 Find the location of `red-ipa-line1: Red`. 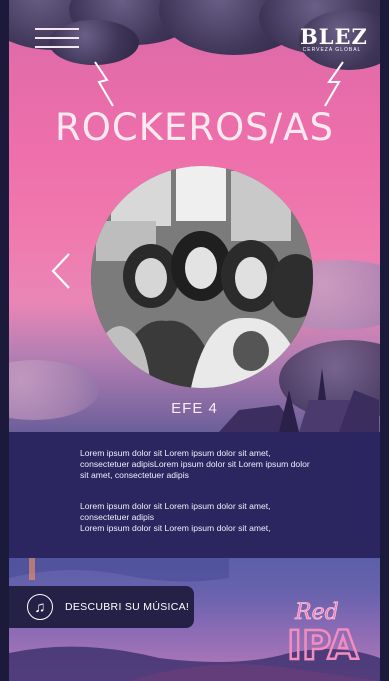

red-ipa-line1: Red is located at coordinates (316, 612).